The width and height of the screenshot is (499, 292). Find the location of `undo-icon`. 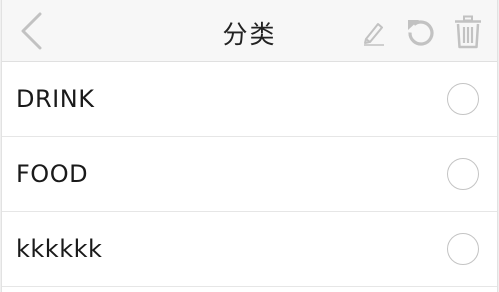

undo-icon is located at coordinates (421, 33).